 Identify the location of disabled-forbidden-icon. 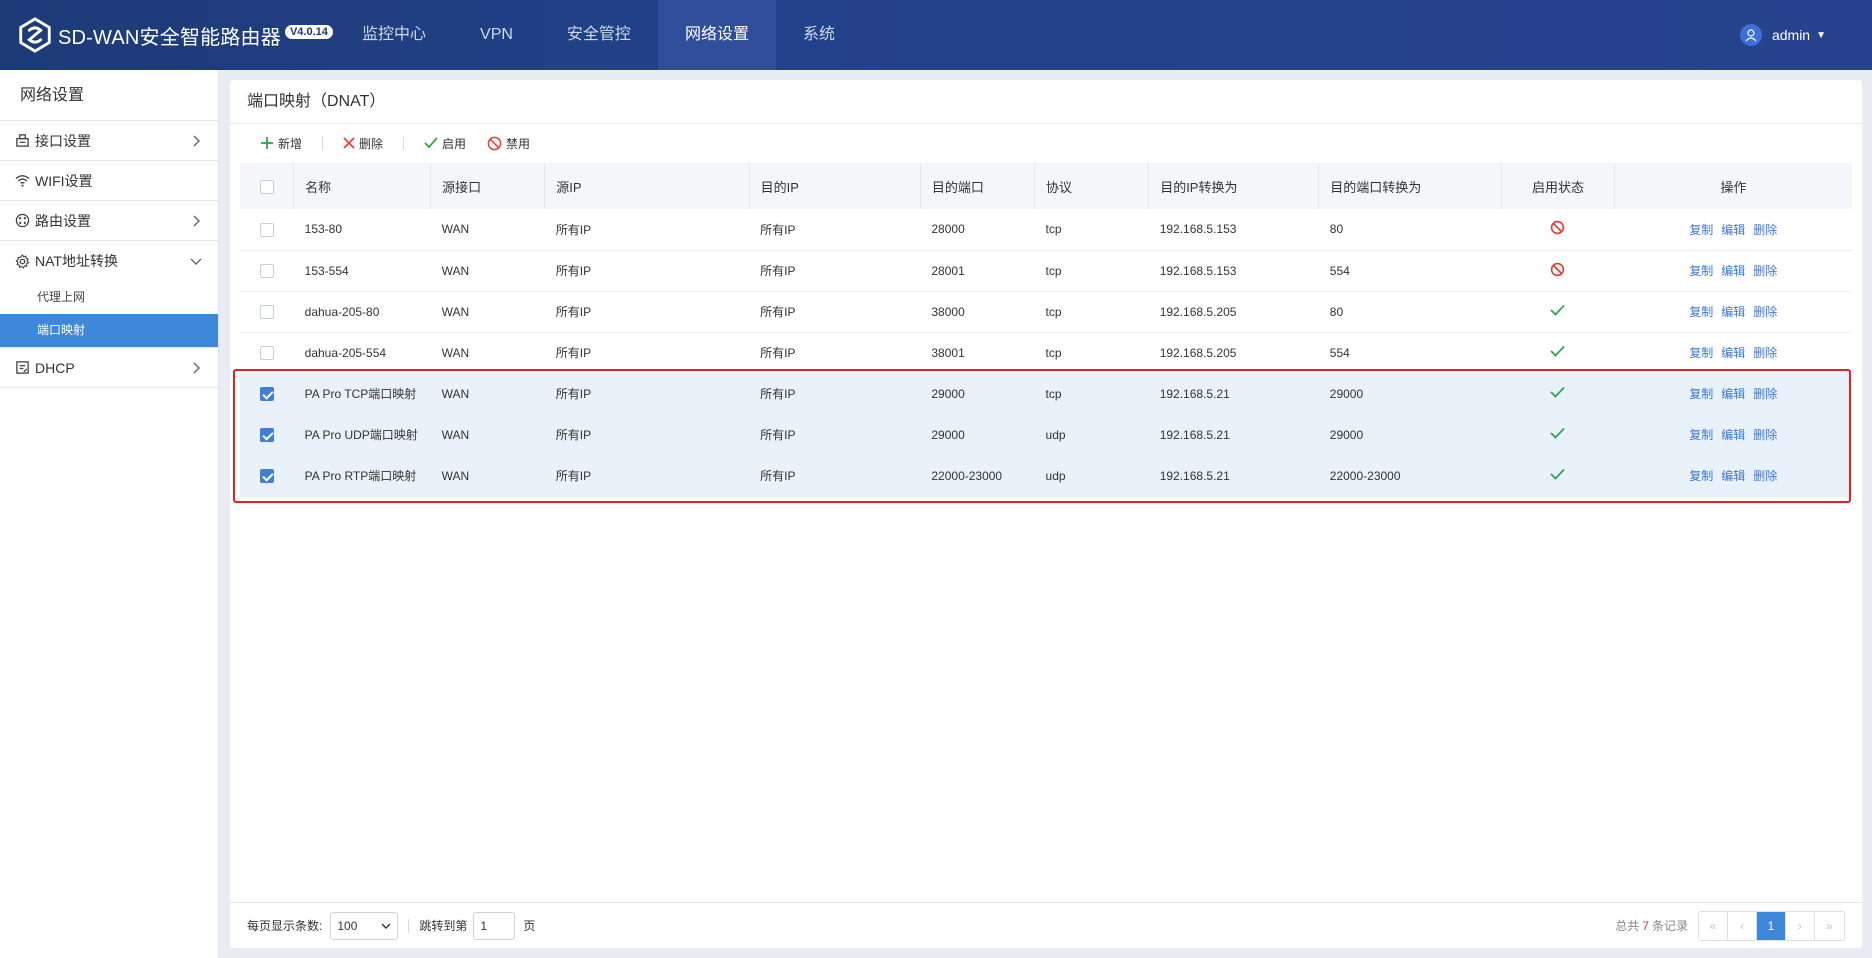
(1558, 269).